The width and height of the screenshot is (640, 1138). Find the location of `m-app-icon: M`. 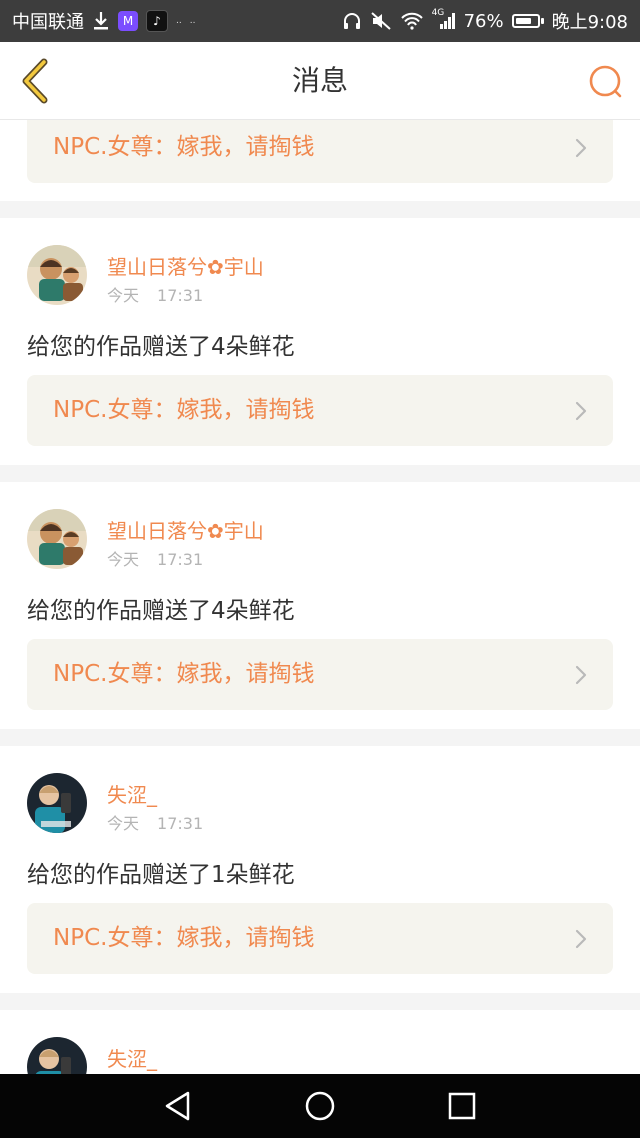

m-app-icon: M is located at coordinates (128, 21).